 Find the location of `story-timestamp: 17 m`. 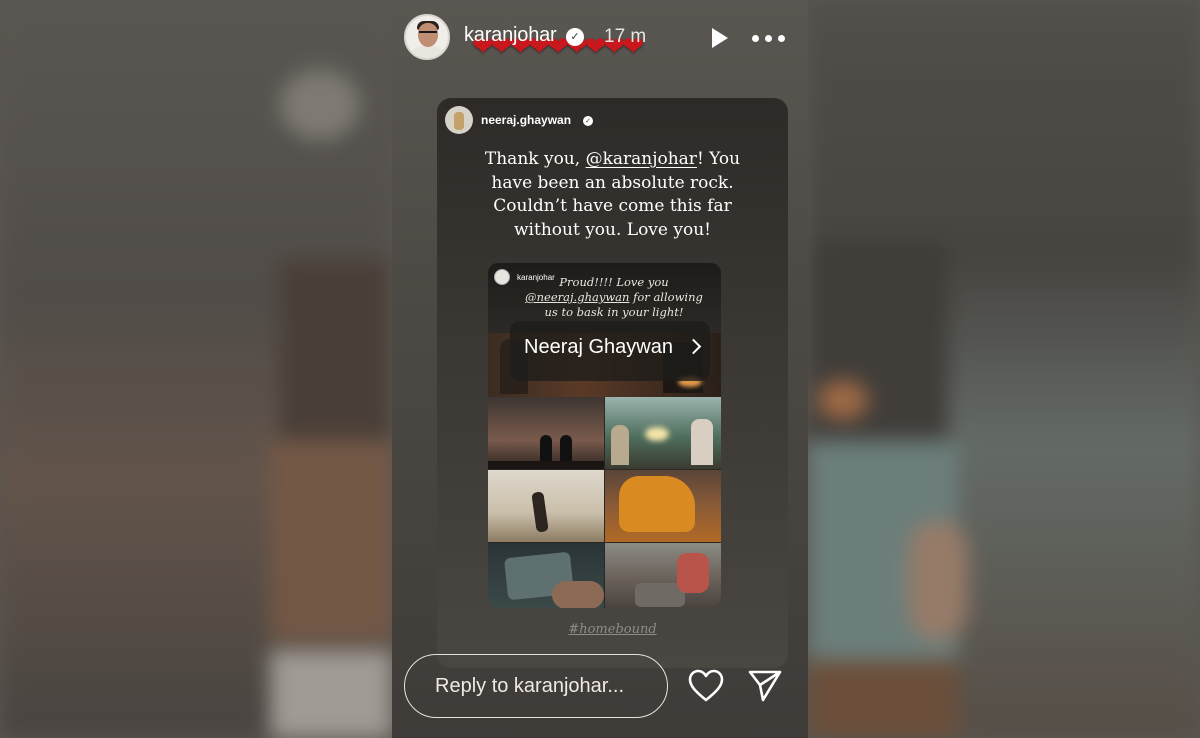

story-timestamp: 17 m is located at coordinates (625, 36).